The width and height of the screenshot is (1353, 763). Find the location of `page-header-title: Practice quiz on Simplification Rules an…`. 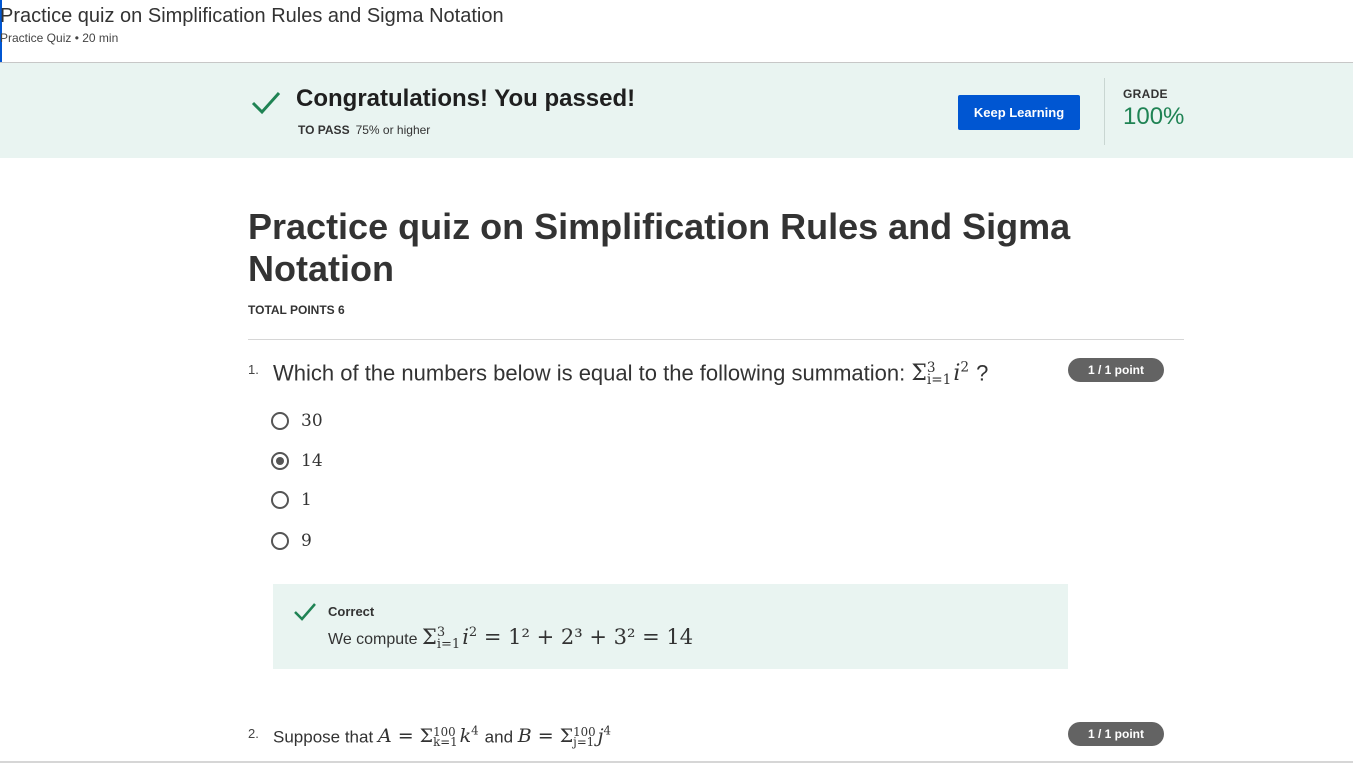

page-header-title: Practice quiz on Simplification Rules an… is located at coordinates (252, 16).